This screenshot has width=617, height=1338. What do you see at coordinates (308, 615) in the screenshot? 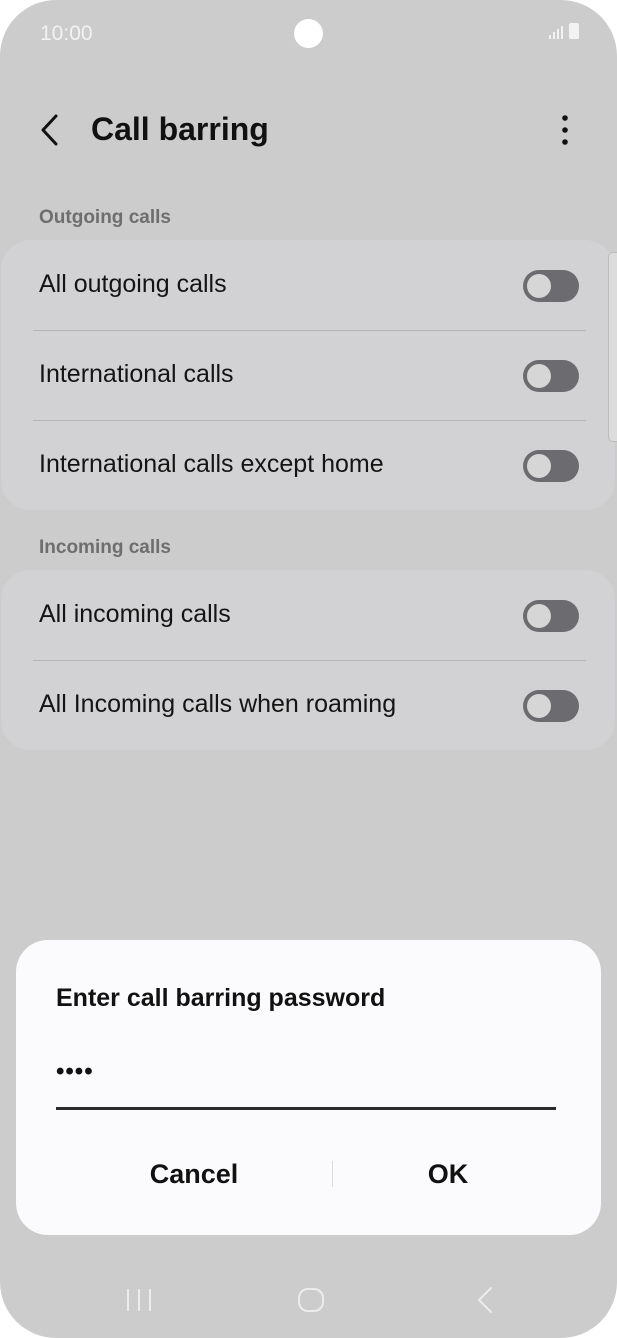
I see `setting-row-all-incoming: All incoming calls` at bounding box center [308, 615].